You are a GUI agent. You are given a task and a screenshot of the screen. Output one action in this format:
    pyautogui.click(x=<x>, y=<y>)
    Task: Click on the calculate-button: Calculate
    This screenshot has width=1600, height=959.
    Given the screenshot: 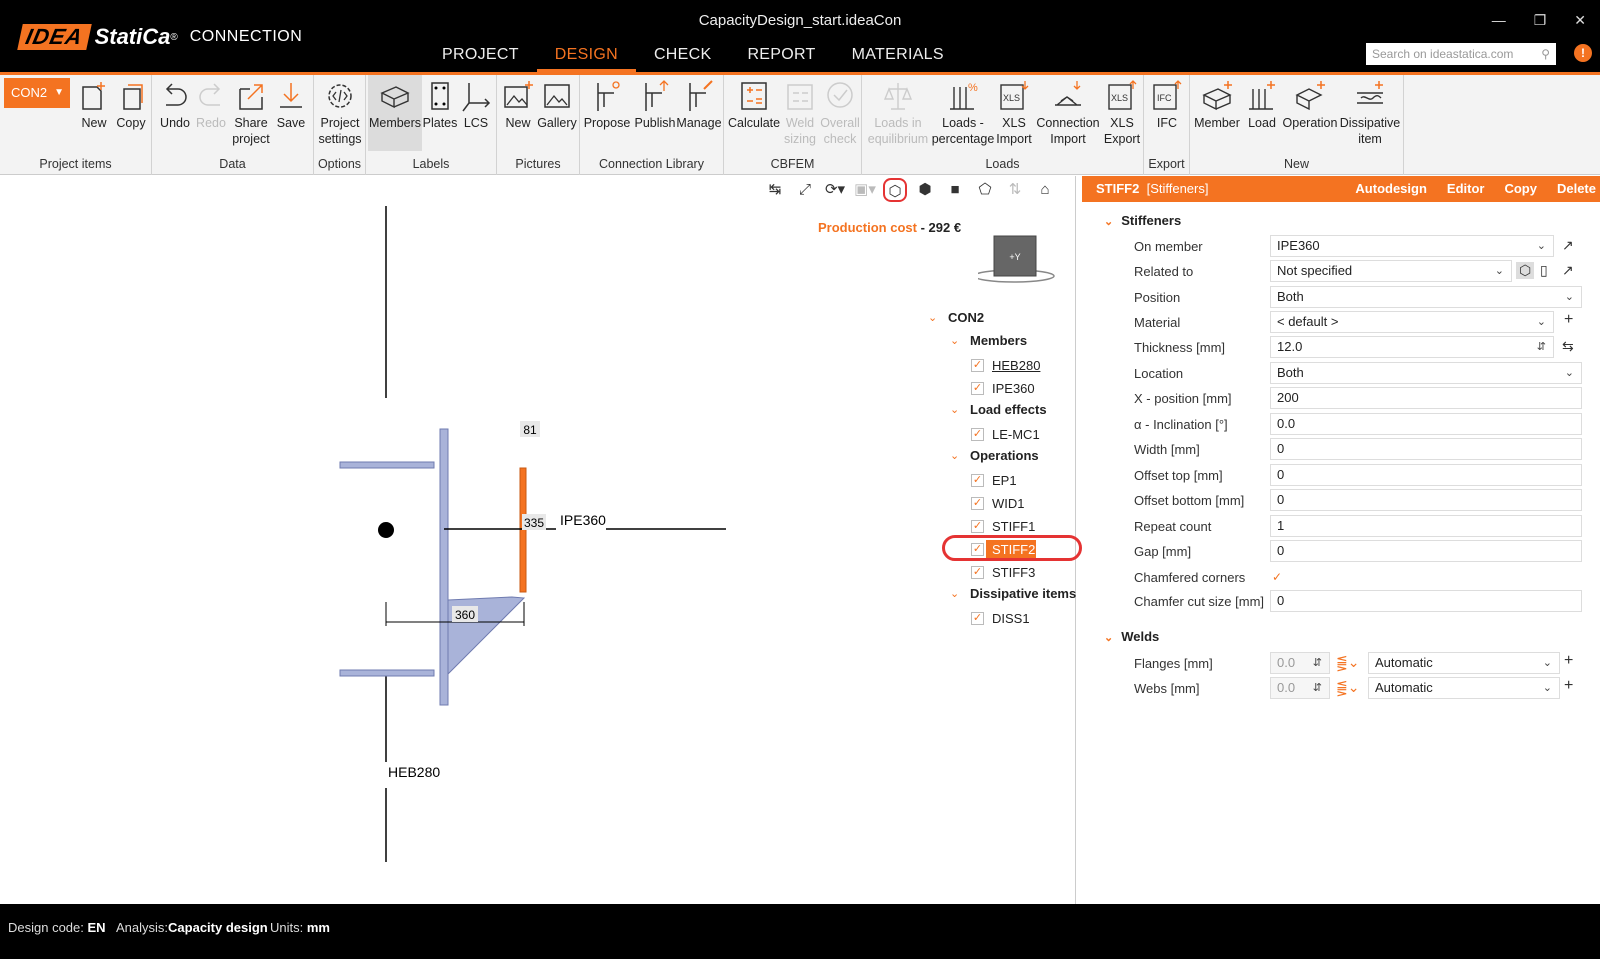 What is the action you would take?
    pyautogui.click(x=754, y=105)
    